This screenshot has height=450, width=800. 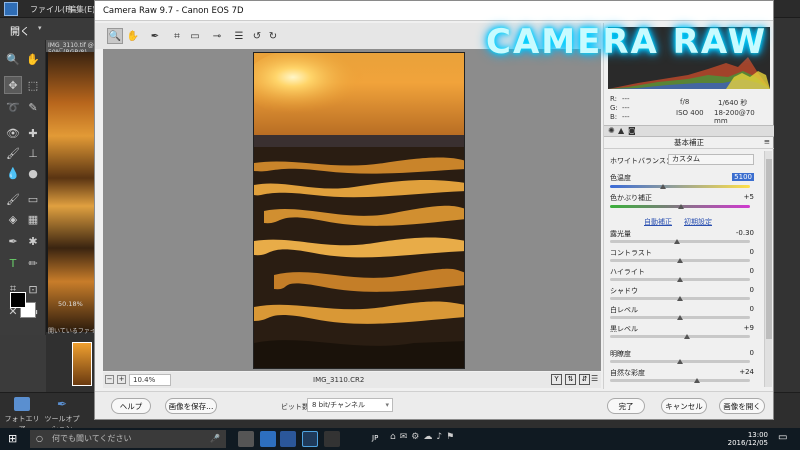 I want to click on zoom-in-button: +, so click(x=121, y=379).